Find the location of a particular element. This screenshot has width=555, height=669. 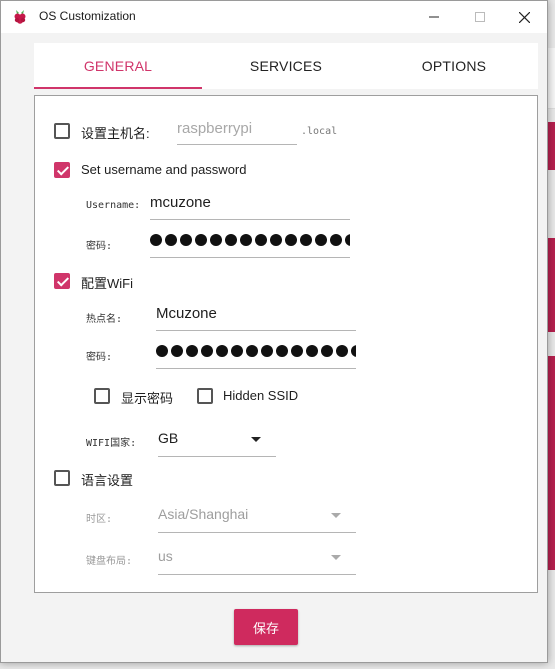

maximize-icon is located at coordinates (480, 17).